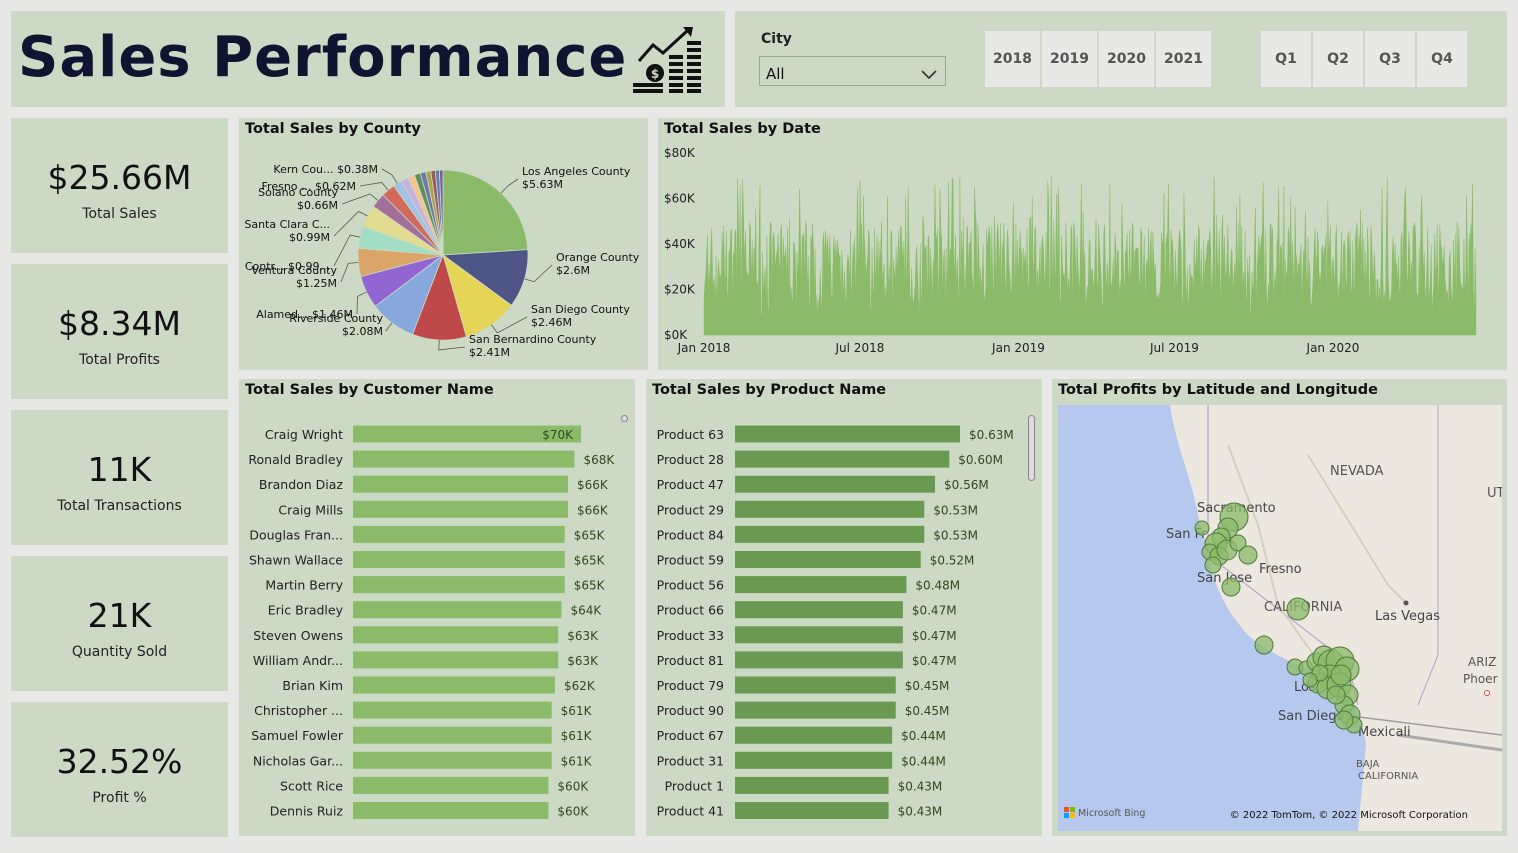 The image size is (1518, 853). I want to click on year-button-2021: 2021, so click(1183, 59).